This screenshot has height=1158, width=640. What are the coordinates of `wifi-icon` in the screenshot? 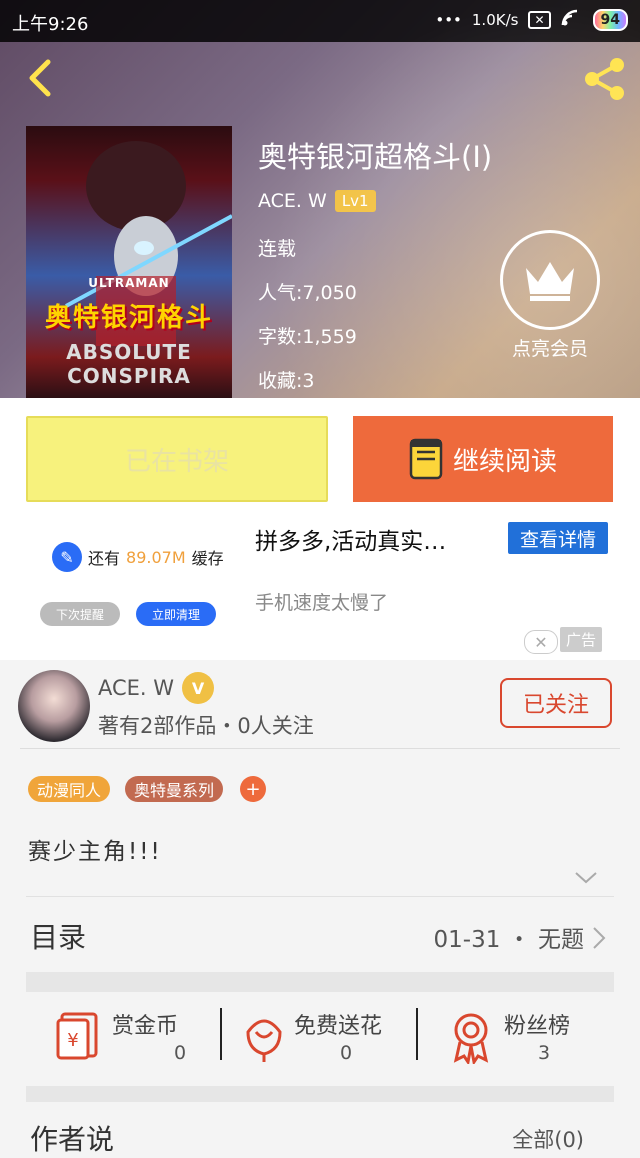 It's located at (572, 20).